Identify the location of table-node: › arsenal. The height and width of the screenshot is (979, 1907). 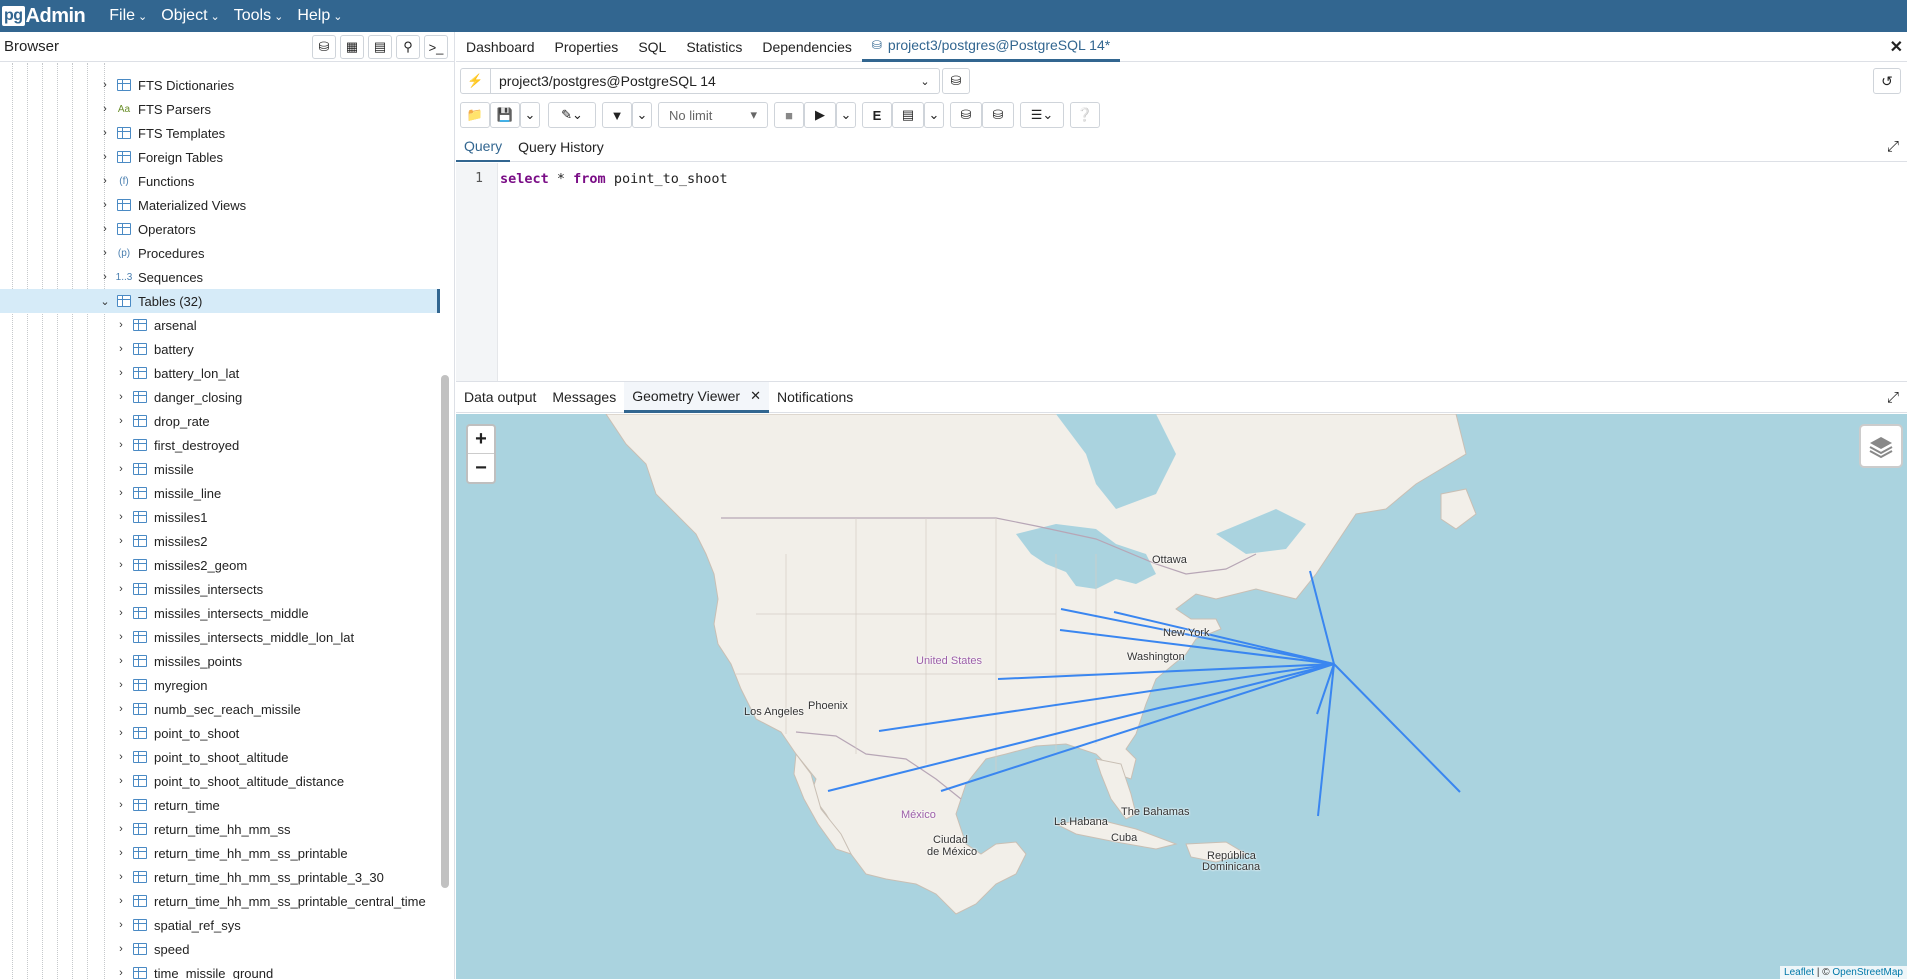
(220, 325).